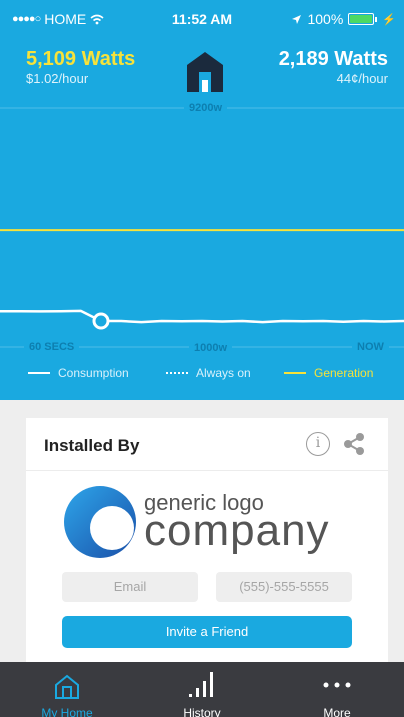 The height and width of the screenshot is (717, 404). I want to click on legend-always-on-swatch, so click(177, 373).